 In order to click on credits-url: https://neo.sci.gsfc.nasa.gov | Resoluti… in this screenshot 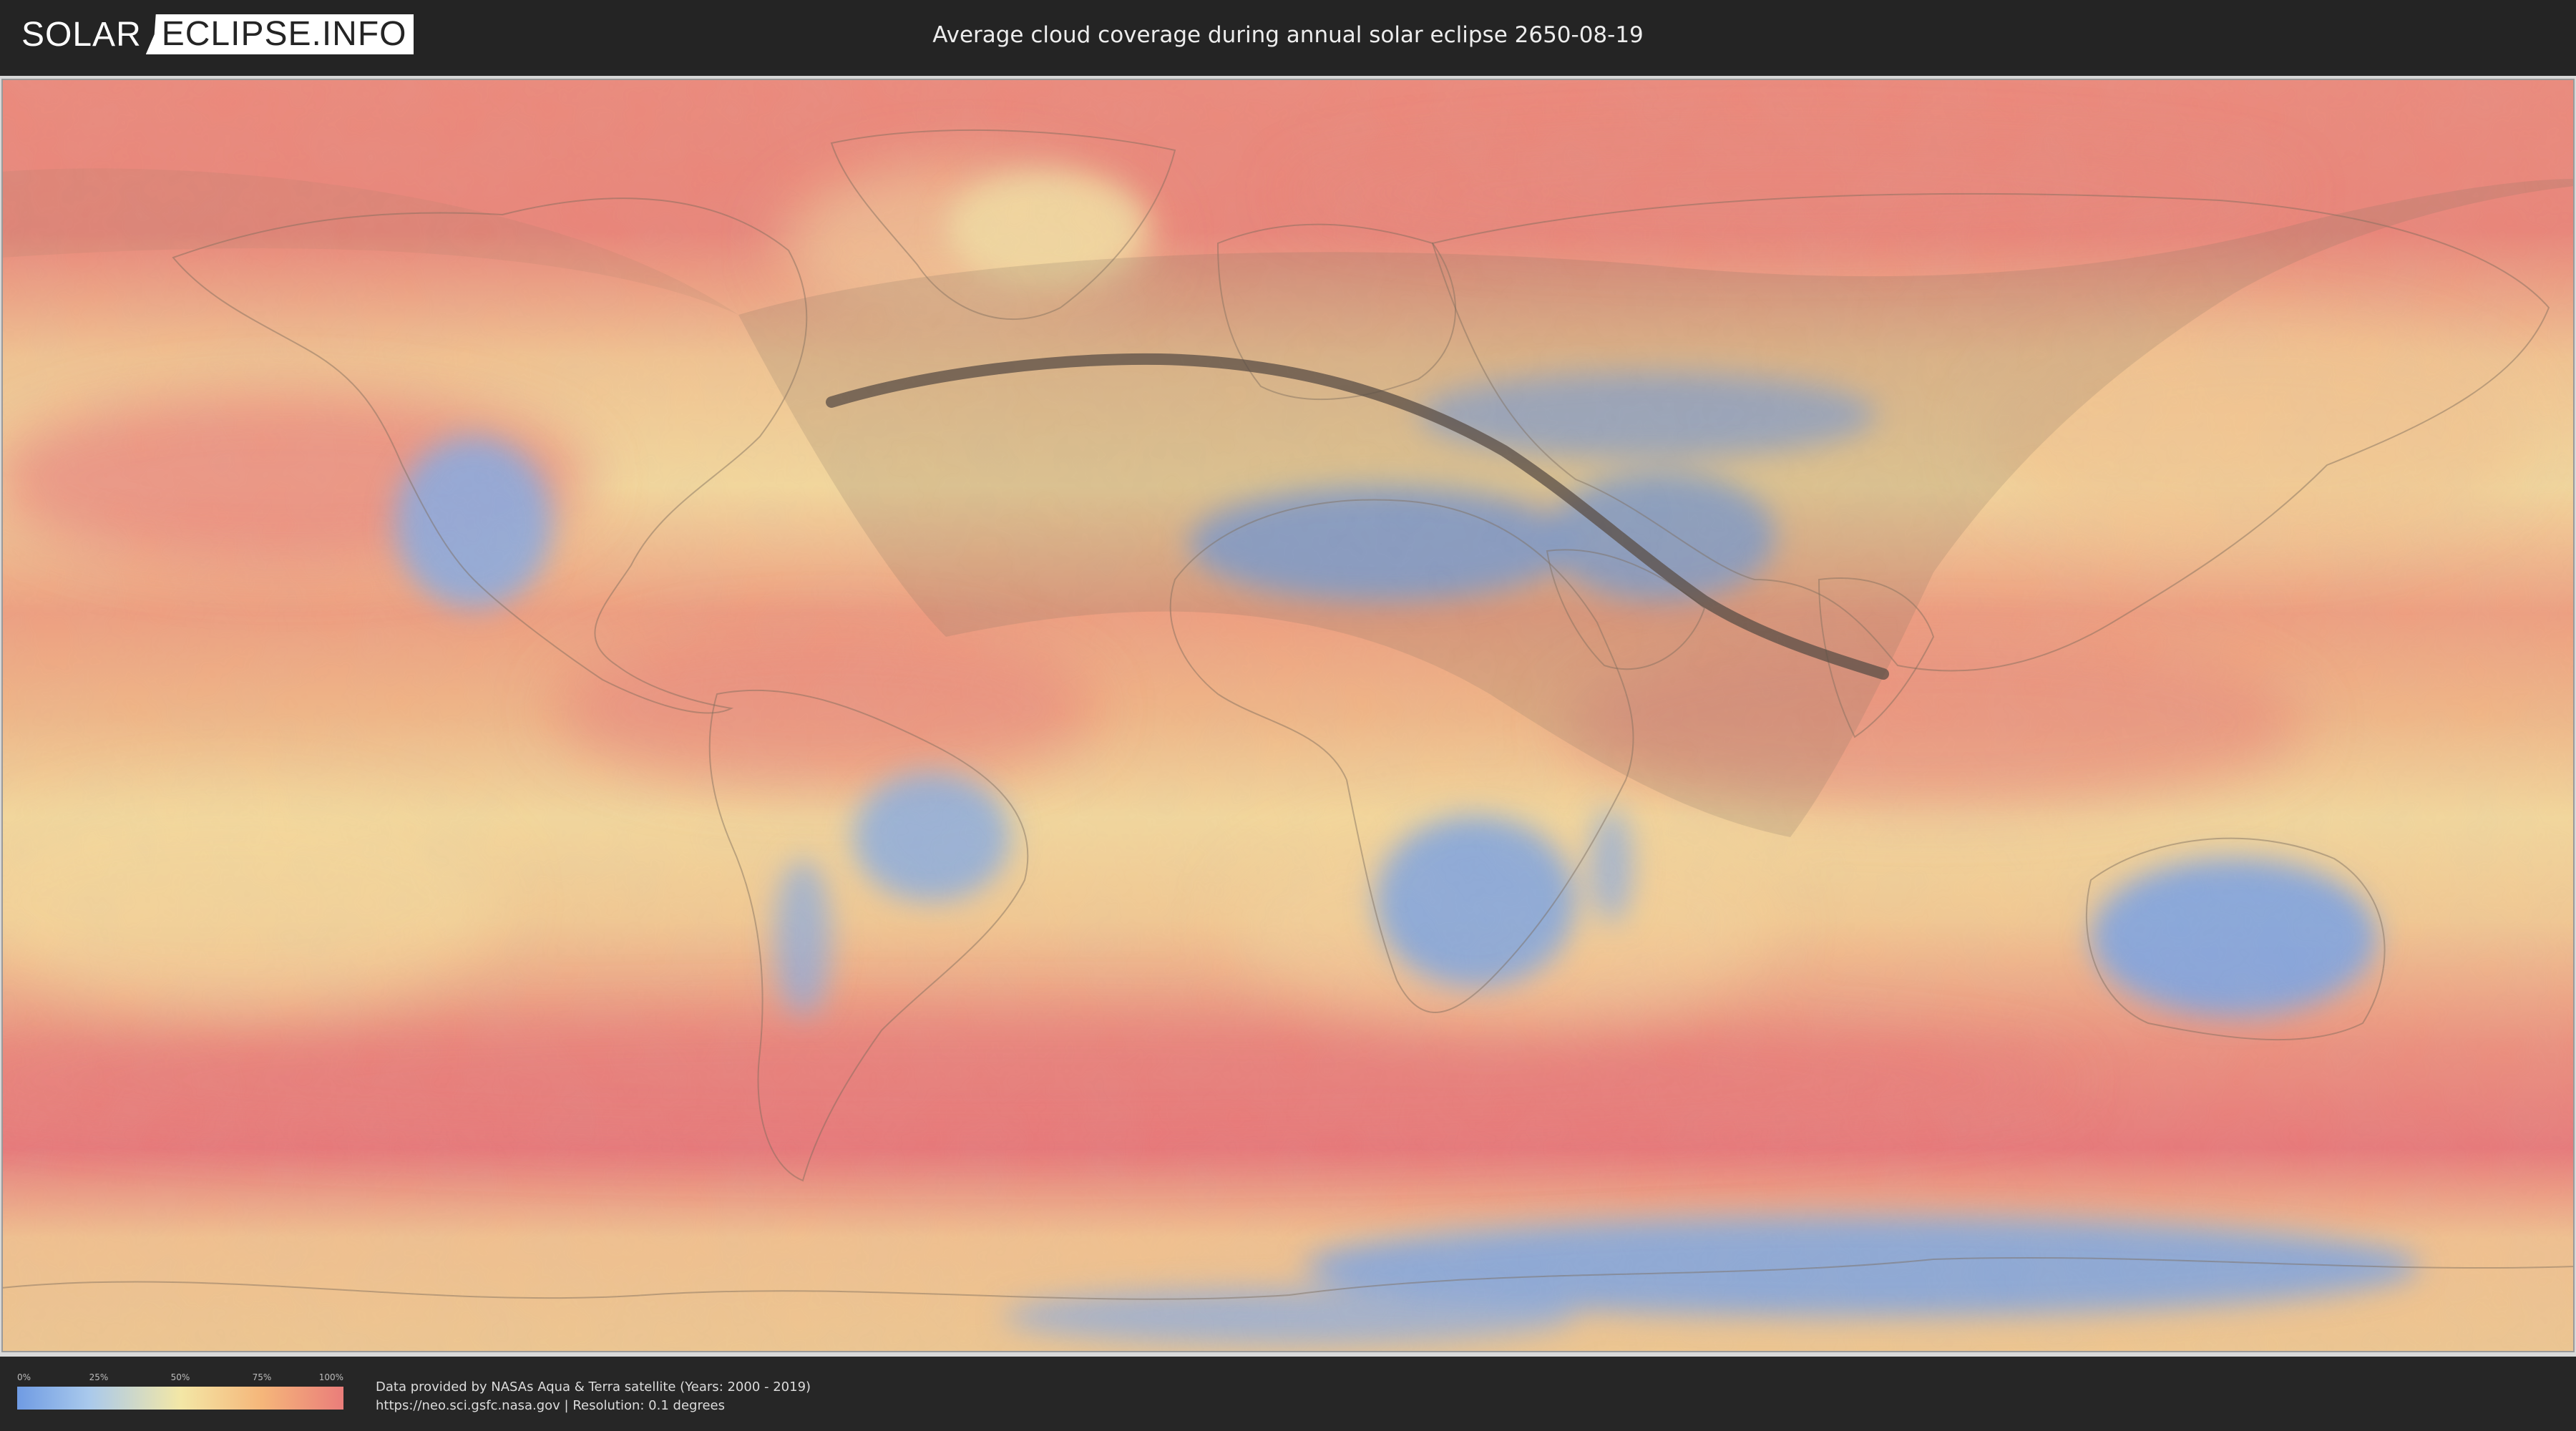, I will do `click(593, 1406)`.